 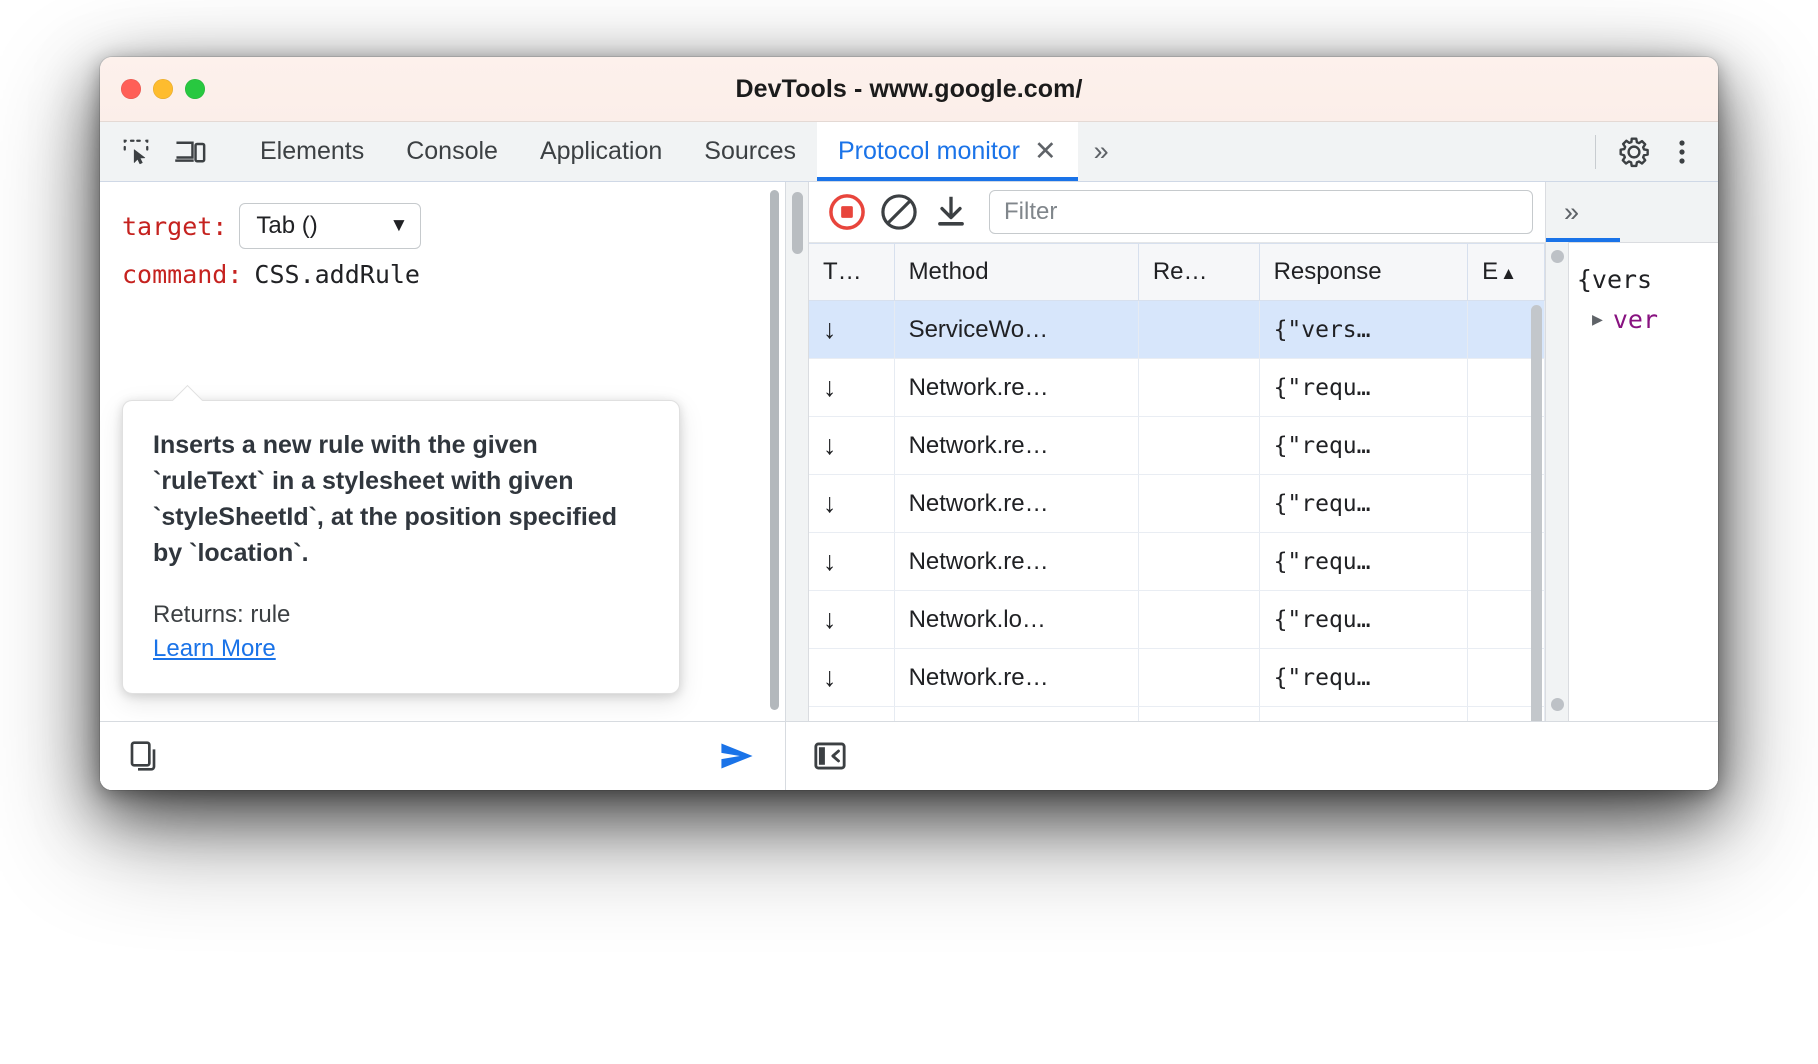 I want to click on tab-application-label: Application, so click(x=601, y=151).